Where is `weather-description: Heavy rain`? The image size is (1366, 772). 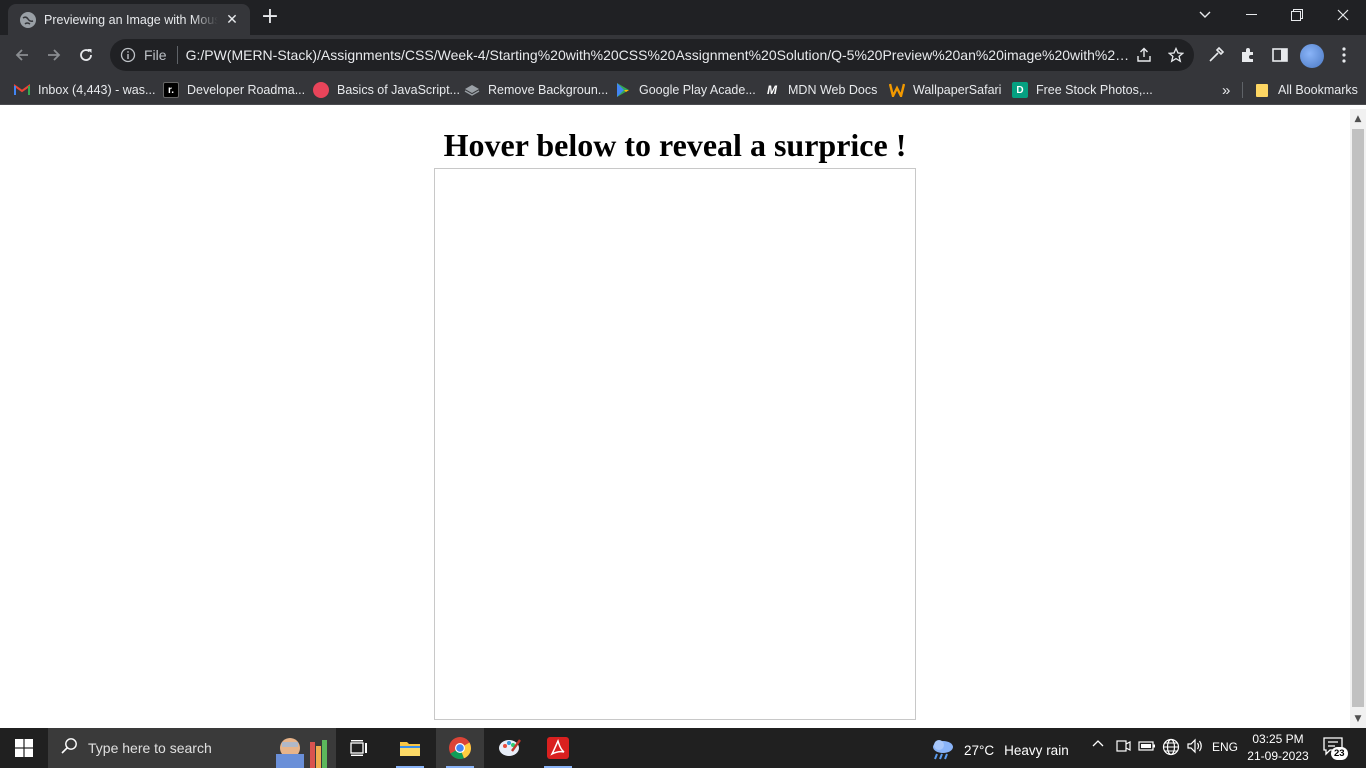
weather-description: Heavy rain is located at coordinates (1036, 750).